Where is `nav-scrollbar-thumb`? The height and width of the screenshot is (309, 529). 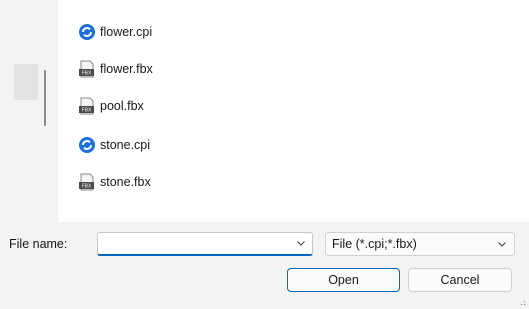
nav-scrollbar-thumb is located at coordinates (45, 98).